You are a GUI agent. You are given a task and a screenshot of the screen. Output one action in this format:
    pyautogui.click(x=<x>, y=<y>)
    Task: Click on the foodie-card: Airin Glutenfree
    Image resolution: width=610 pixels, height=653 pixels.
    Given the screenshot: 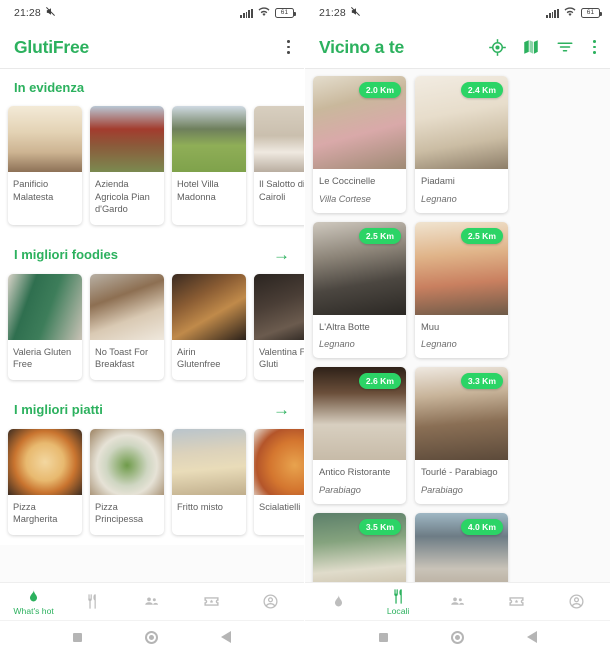 What is the action you would take?
    pyautogui.click(x=209, y=326)
    